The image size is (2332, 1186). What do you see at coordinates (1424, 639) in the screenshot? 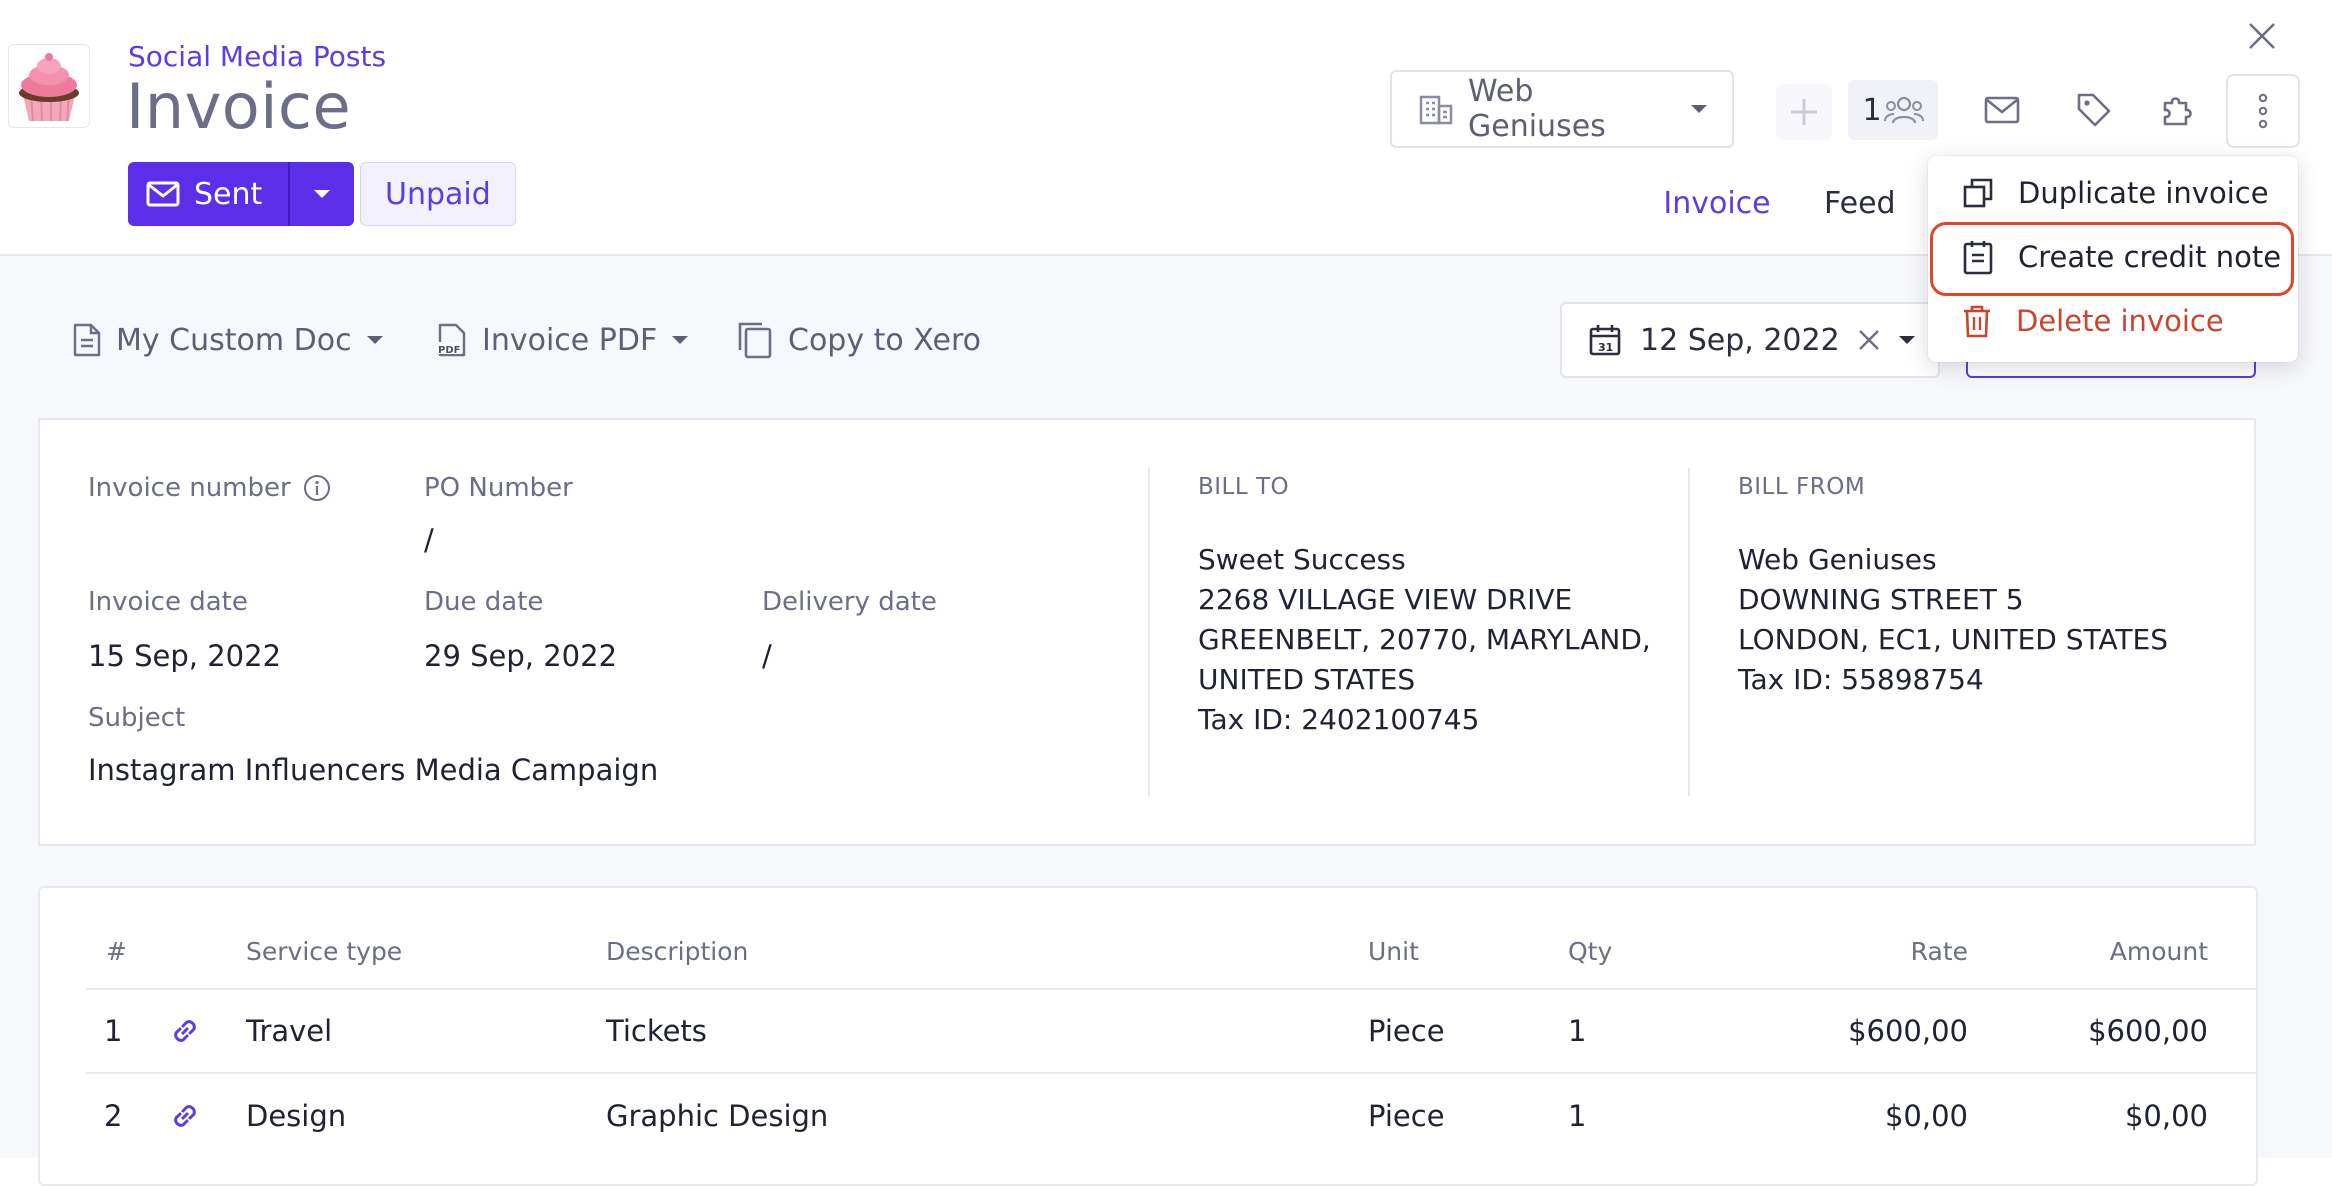
I see `bill-to-line2: GREENBELT, 20770, MARYLAND,` at bounding box center [1424, 639].